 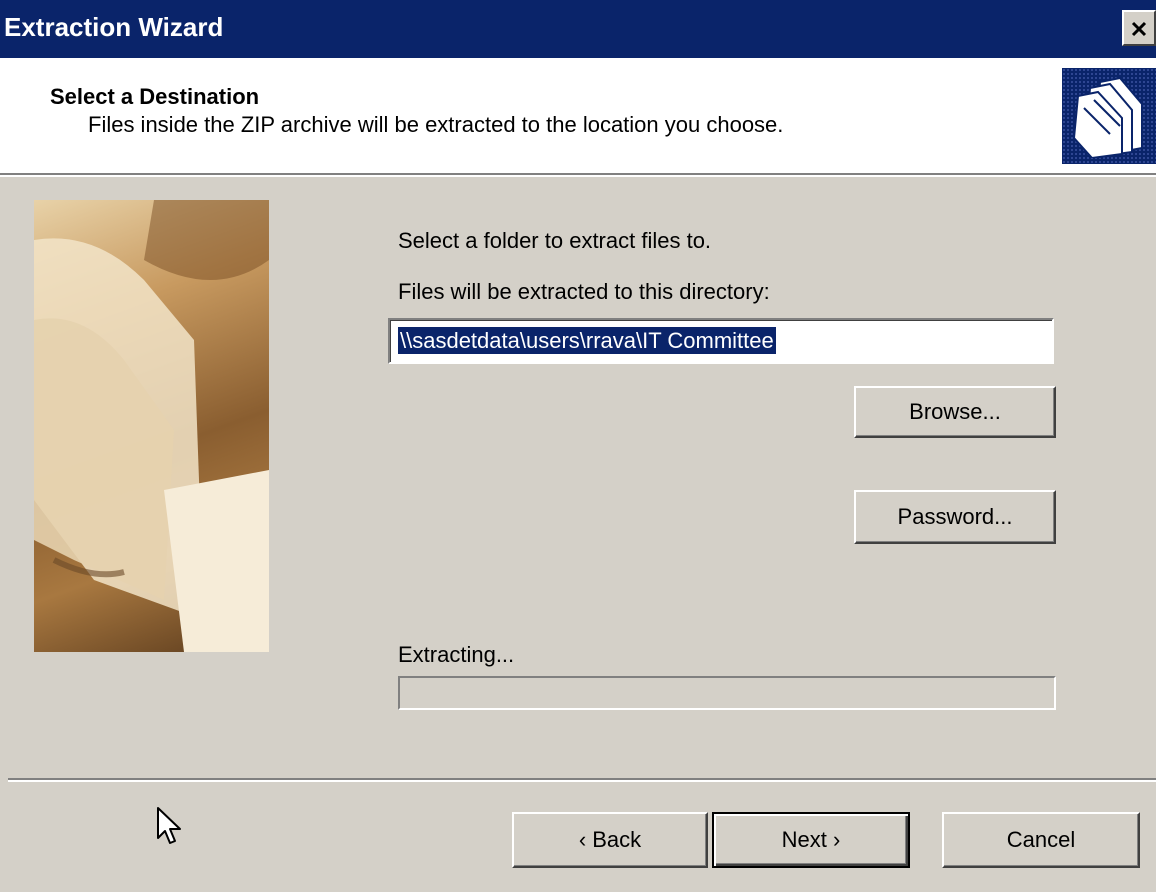 What do you see at coordinates (1109, 116) in the screenshot?
I see `folders-icon` at bounding box center [1109, 116].